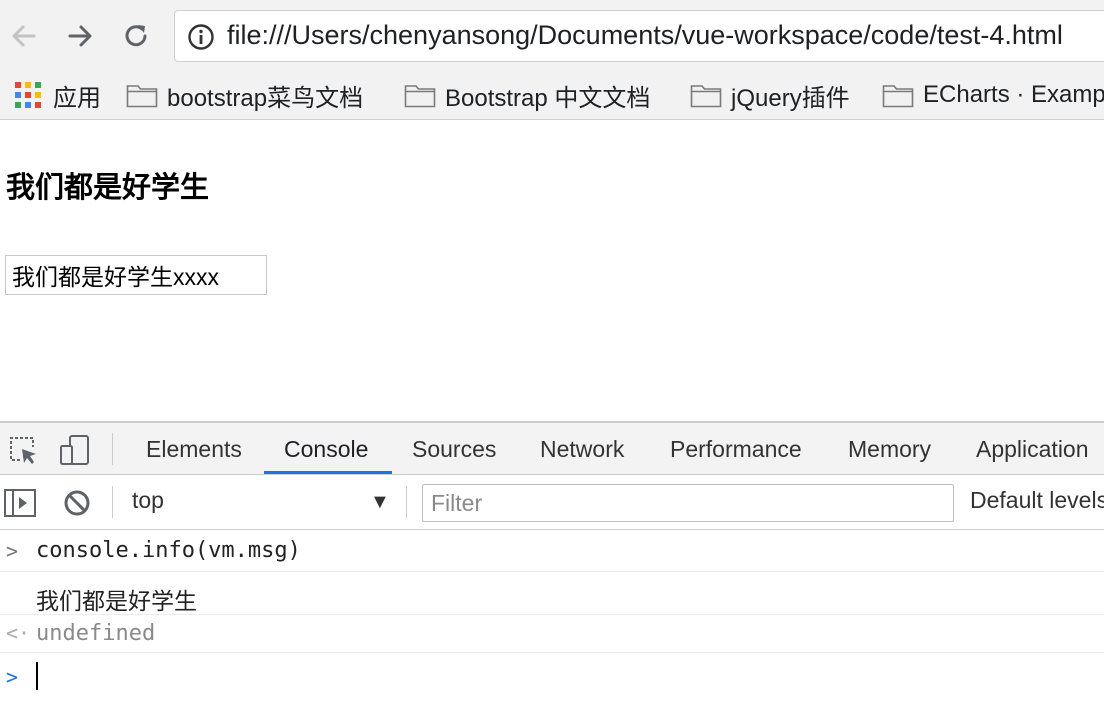  I want to click on bookmark-bootstrap-runoob: bootstrap菜鸟文档, so click(244, 95).